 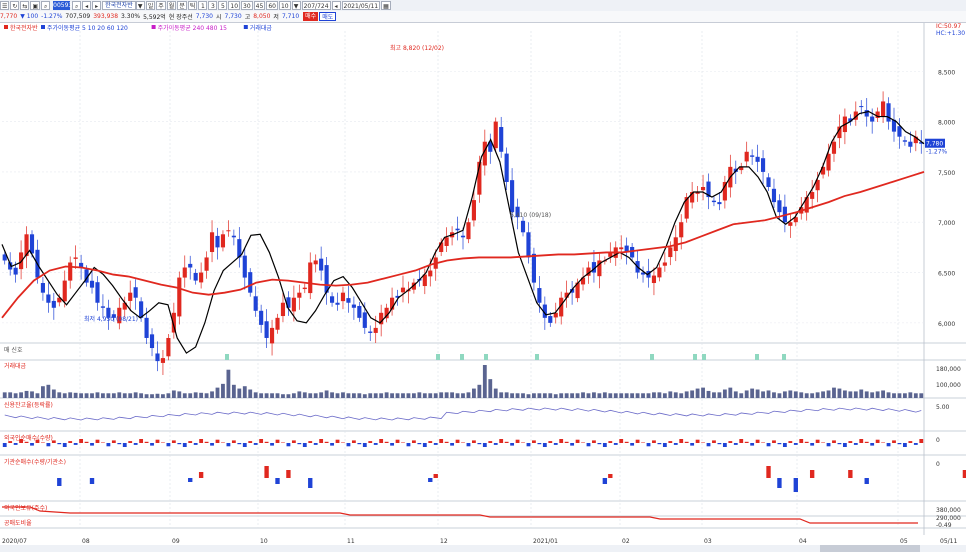 I want to click on scroll-left-icon: ◂, so click(x=336, y=5).